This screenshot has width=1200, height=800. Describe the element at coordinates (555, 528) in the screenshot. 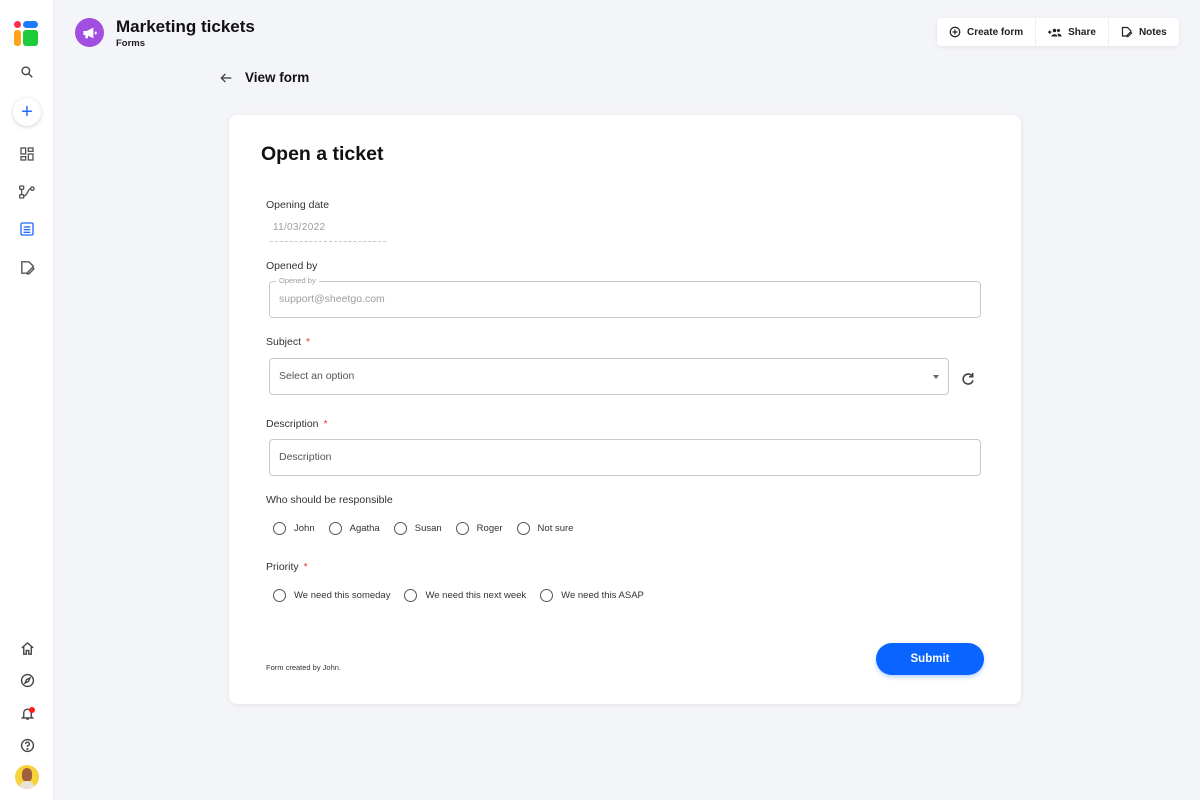

I see `radio-label: Not sure` at that location.